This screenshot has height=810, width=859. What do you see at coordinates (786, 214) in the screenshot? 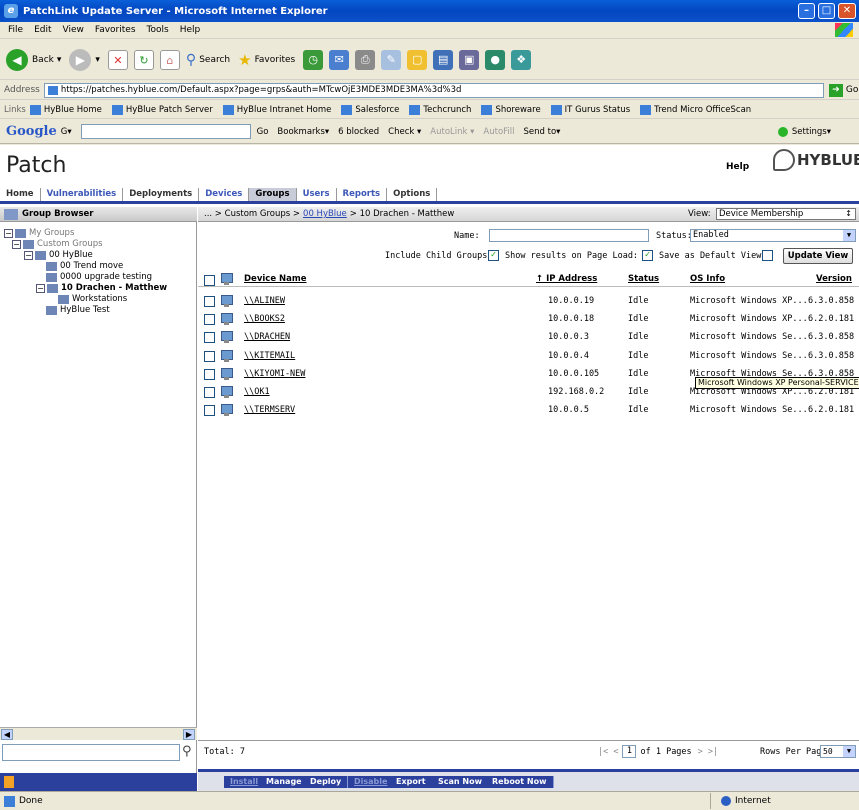
I see `view-select: Device Membership` at bounding box center [786, 214].